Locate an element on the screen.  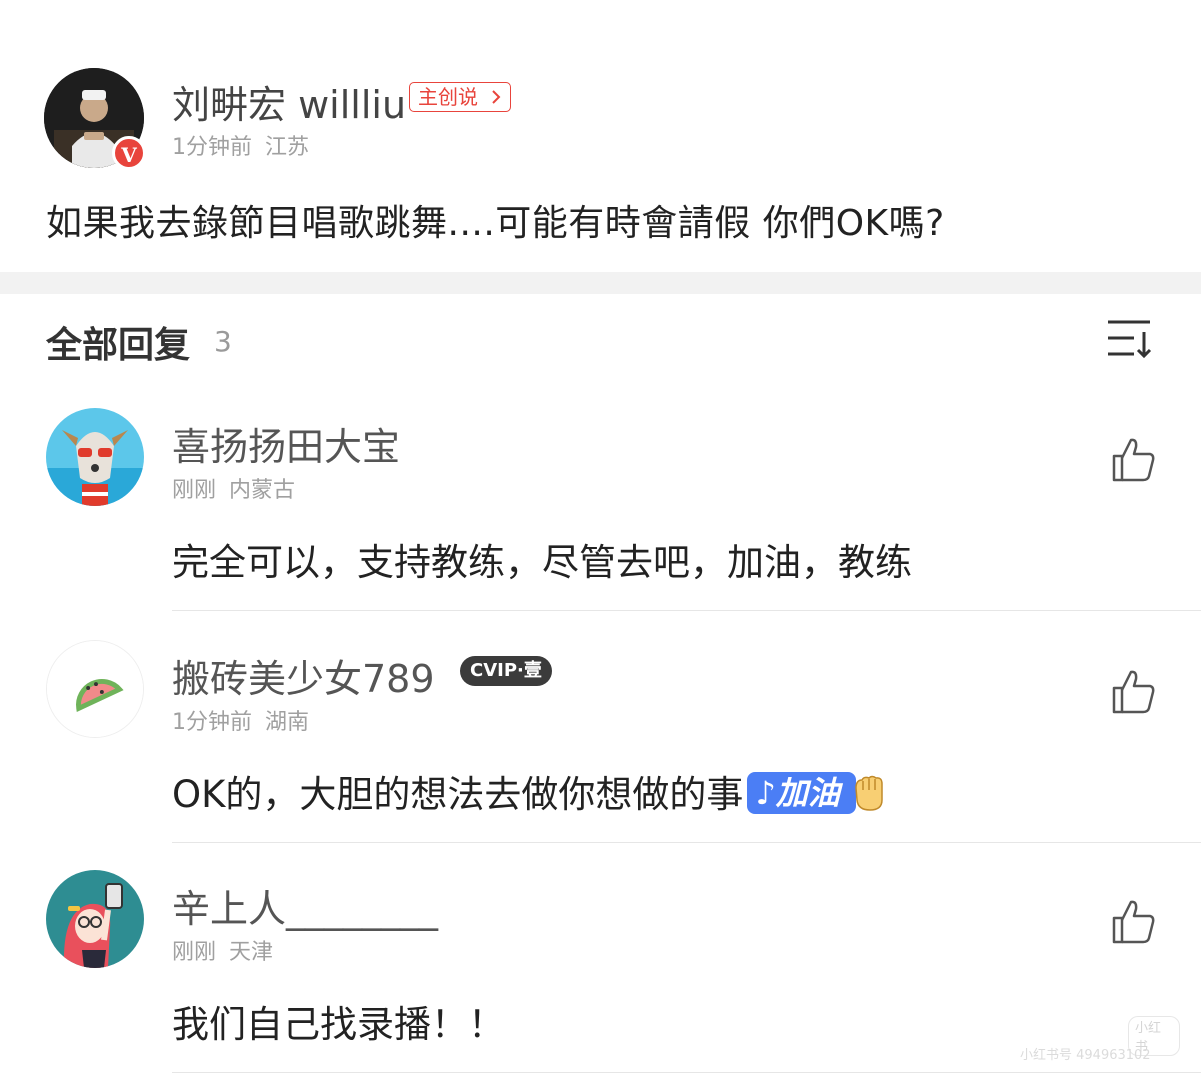
verified-icon: V is located at coordinates (129, 153).